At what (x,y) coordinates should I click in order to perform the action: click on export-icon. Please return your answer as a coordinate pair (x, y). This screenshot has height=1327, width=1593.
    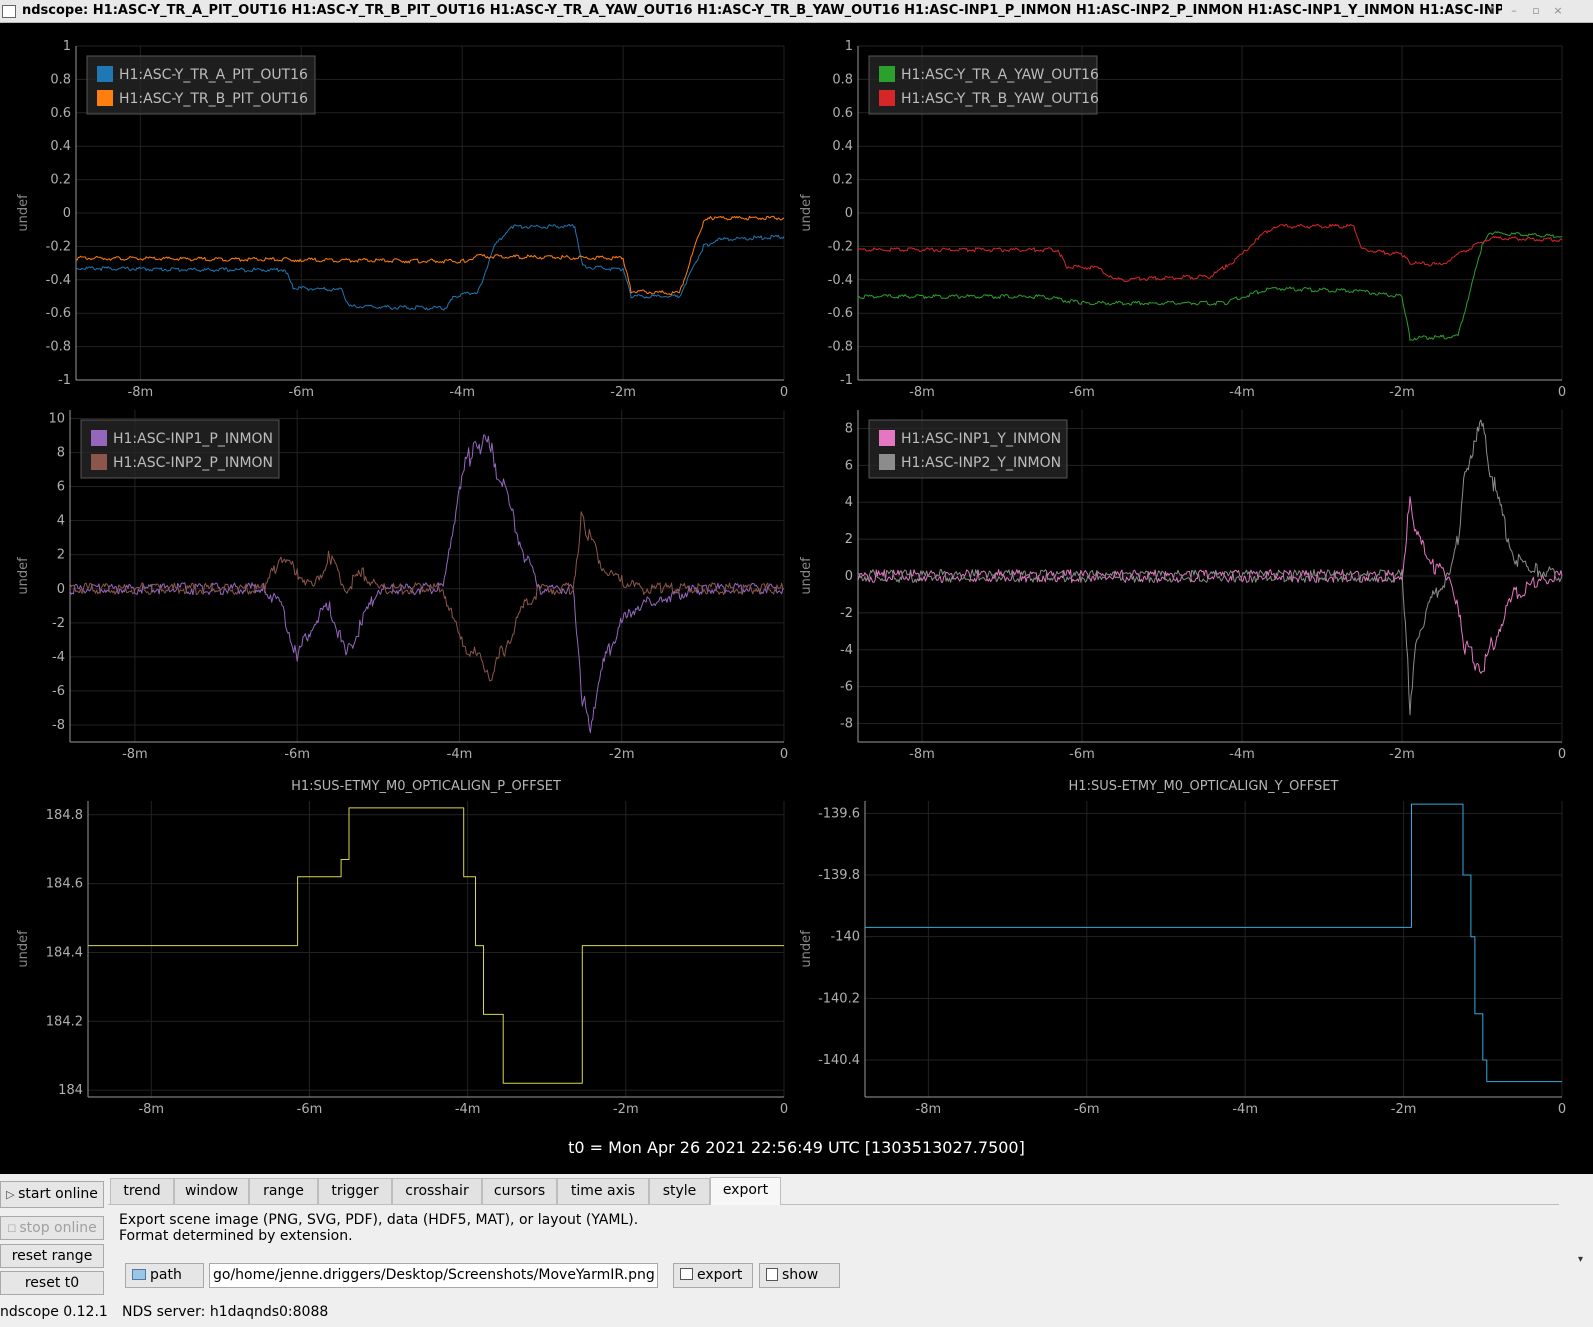
    Looking at the image, I should click on (686, 1274).